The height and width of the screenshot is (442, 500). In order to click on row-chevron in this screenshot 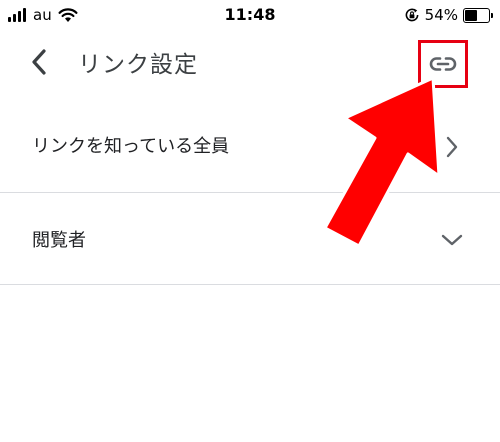, I will do `click(452, 147)`.